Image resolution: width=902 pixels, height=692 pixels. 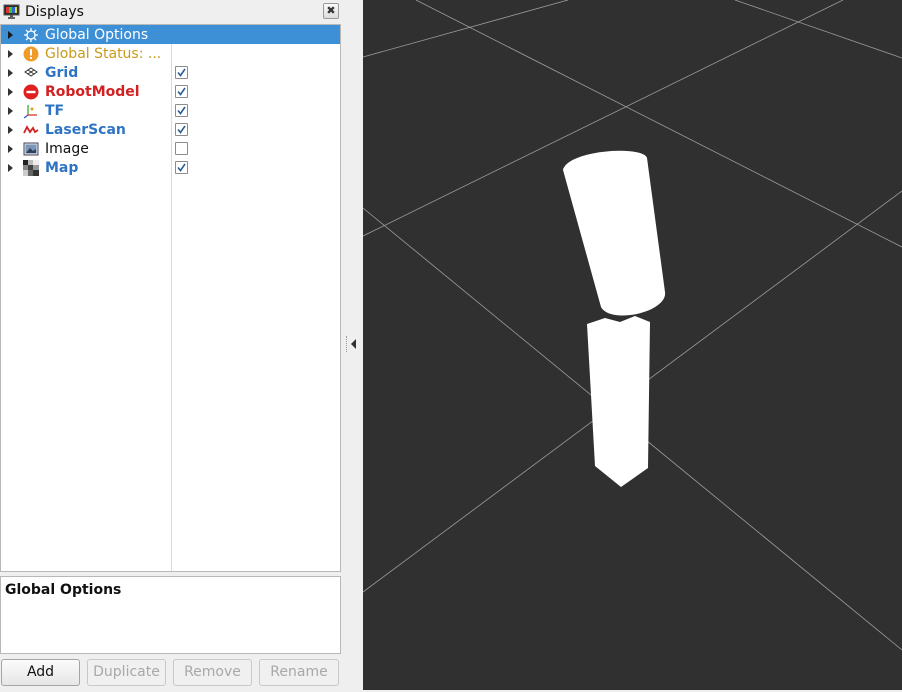 I want to click on tree-item-label: Global Options, so click(x=97, y=34).